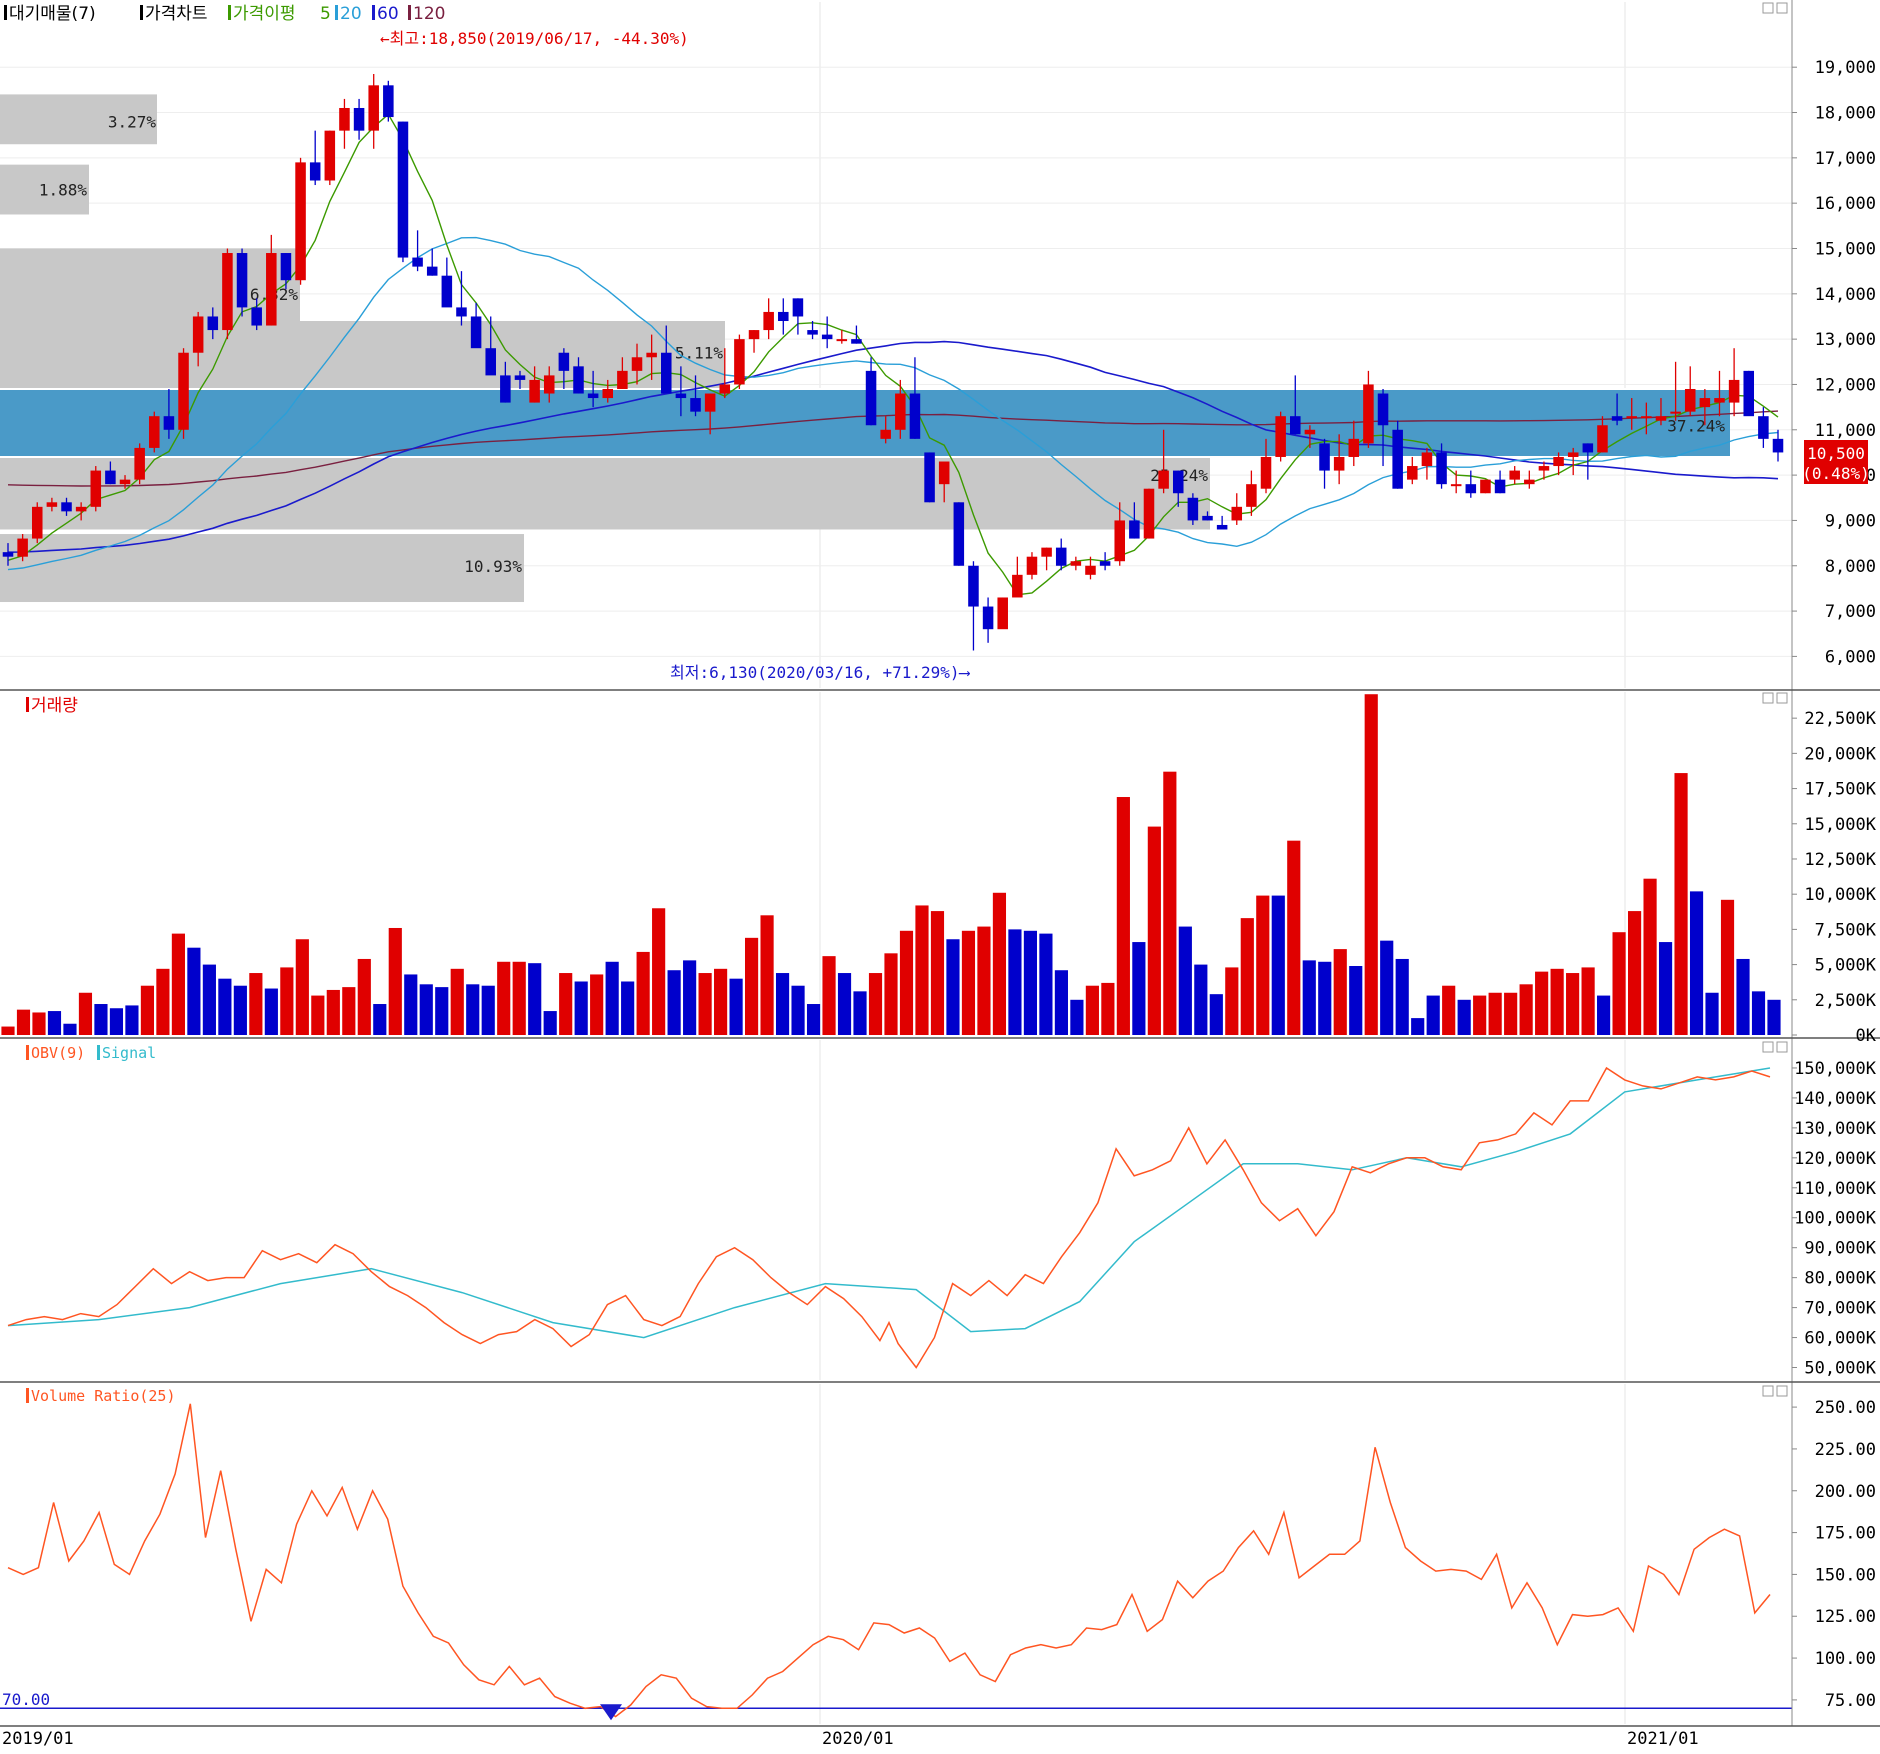 The height and width of the screenshot is (1754, 1880). What do you see at coordinates (26, 1699) in the screenshot?
I see `vr-reference-label: 70.00` at bounding box center [26, 1699].